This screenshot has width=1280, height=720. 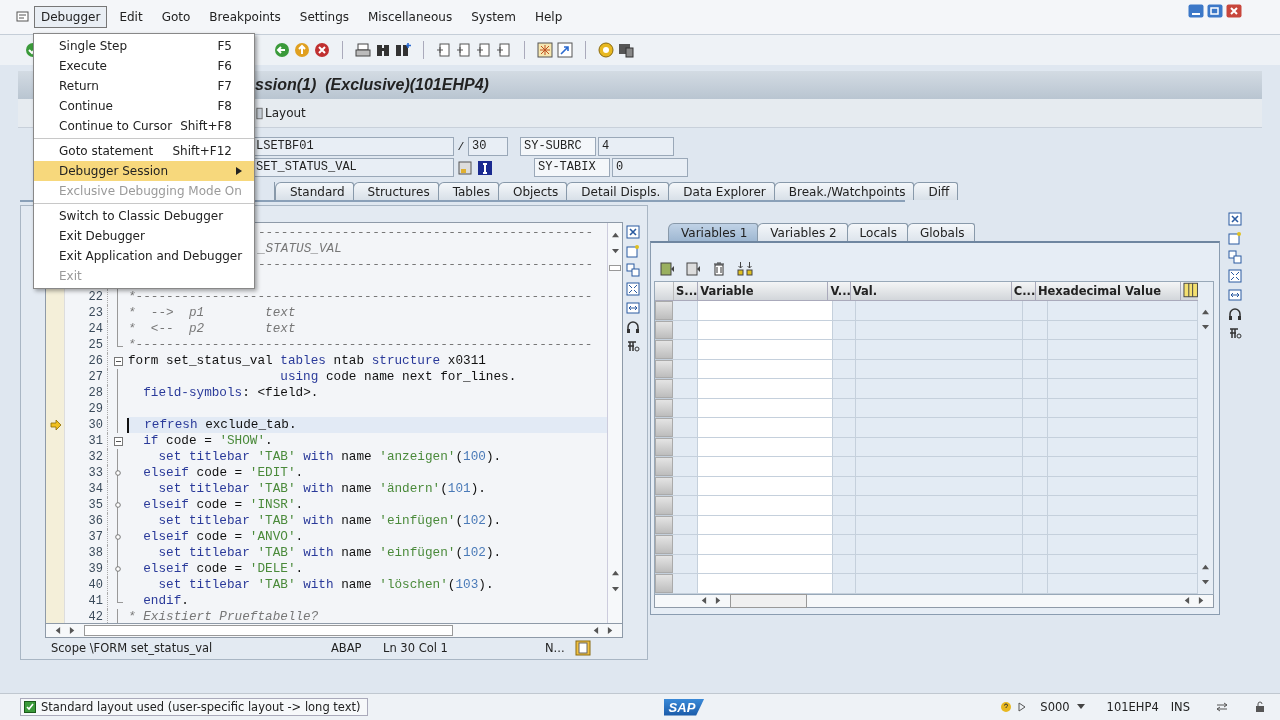 What do you see at coordinates (144, 86) in the screenshot?
I see `menu-item: Return F7` at bounding box center [144, 86].